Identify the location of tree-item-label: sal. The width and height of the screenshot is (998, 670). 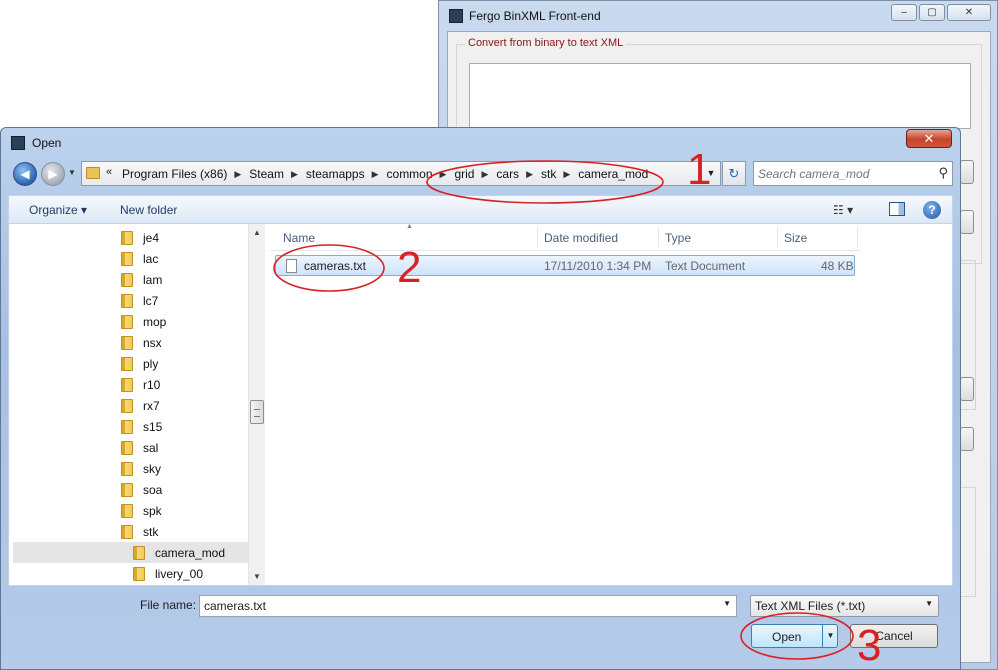
(151, 447).